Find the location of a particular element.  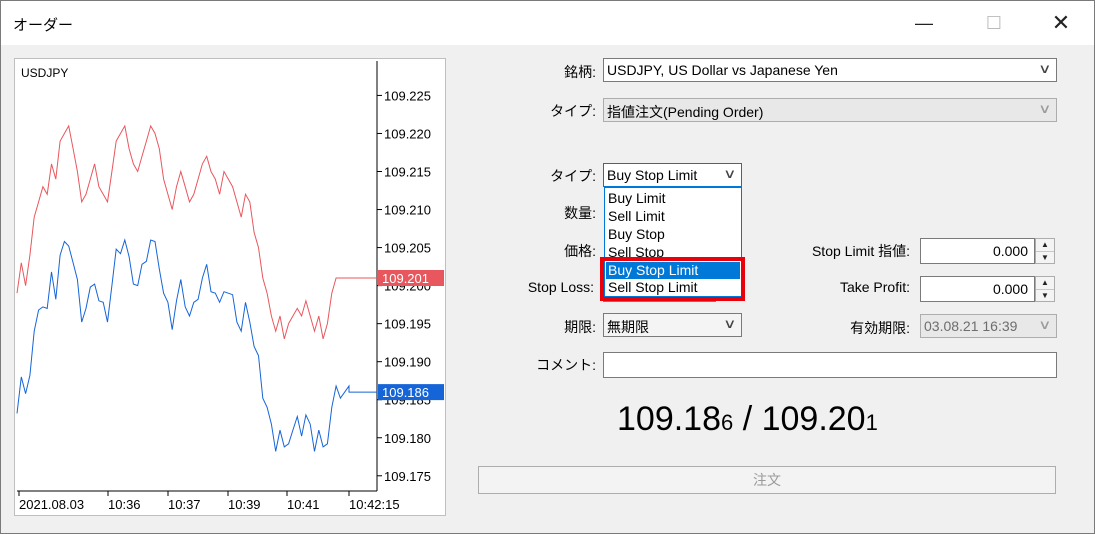

dropdown-option-buy-stop: Buy Stop is located at coordinates (673, 234).